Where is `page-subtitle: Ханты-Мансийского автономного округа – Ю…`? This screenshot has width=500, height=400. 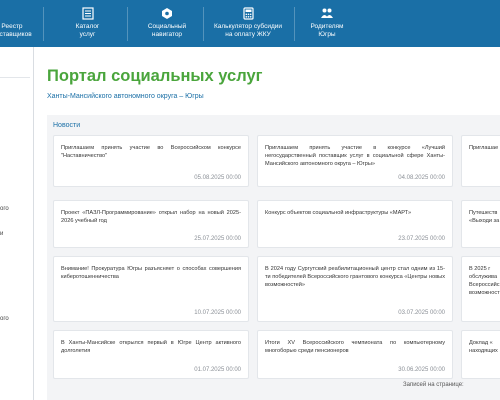
page-subtitle: Ханты-Мансийского автономного округа – Ю… is located at coordinates (125, 96).